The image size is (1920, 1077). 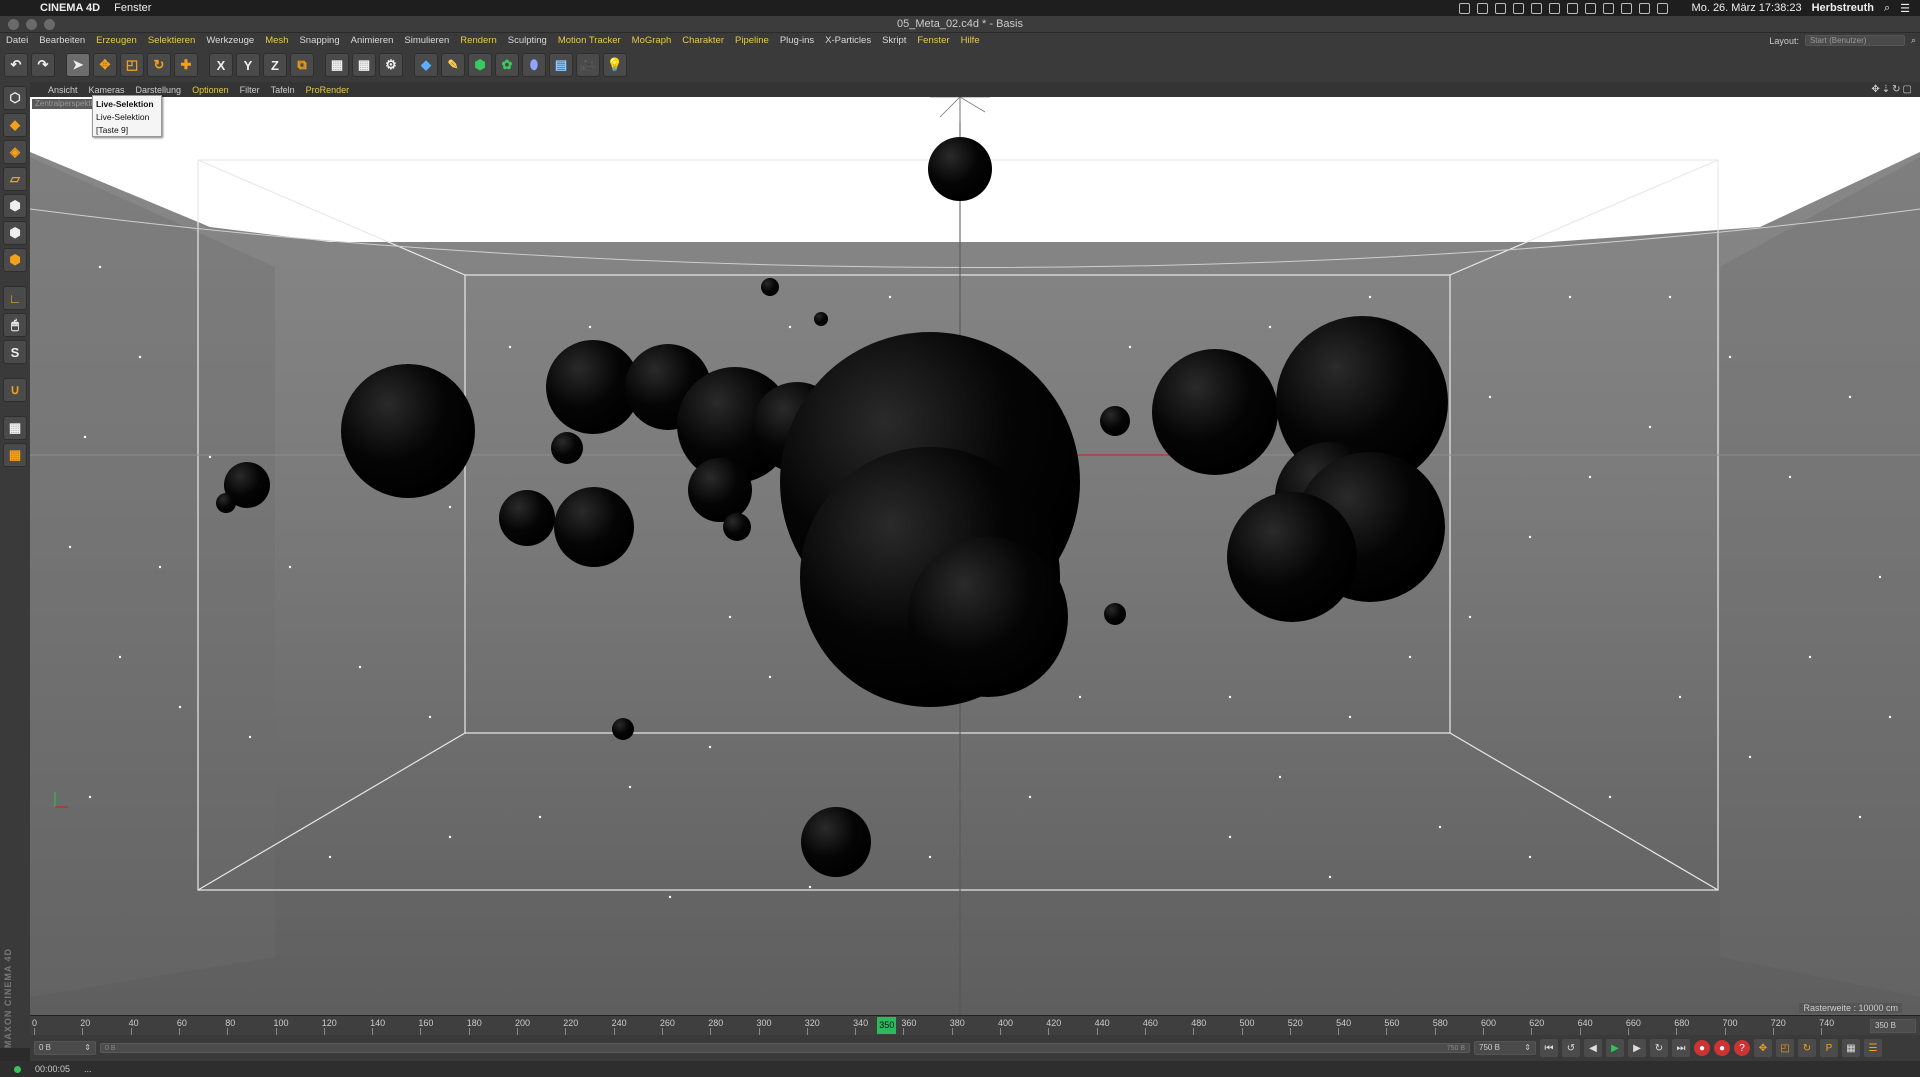 What do you see at coordinates (15, 179) in the screenshot?
I see `workplane-mode-icon: ▱` at bounding box center [15, 179].